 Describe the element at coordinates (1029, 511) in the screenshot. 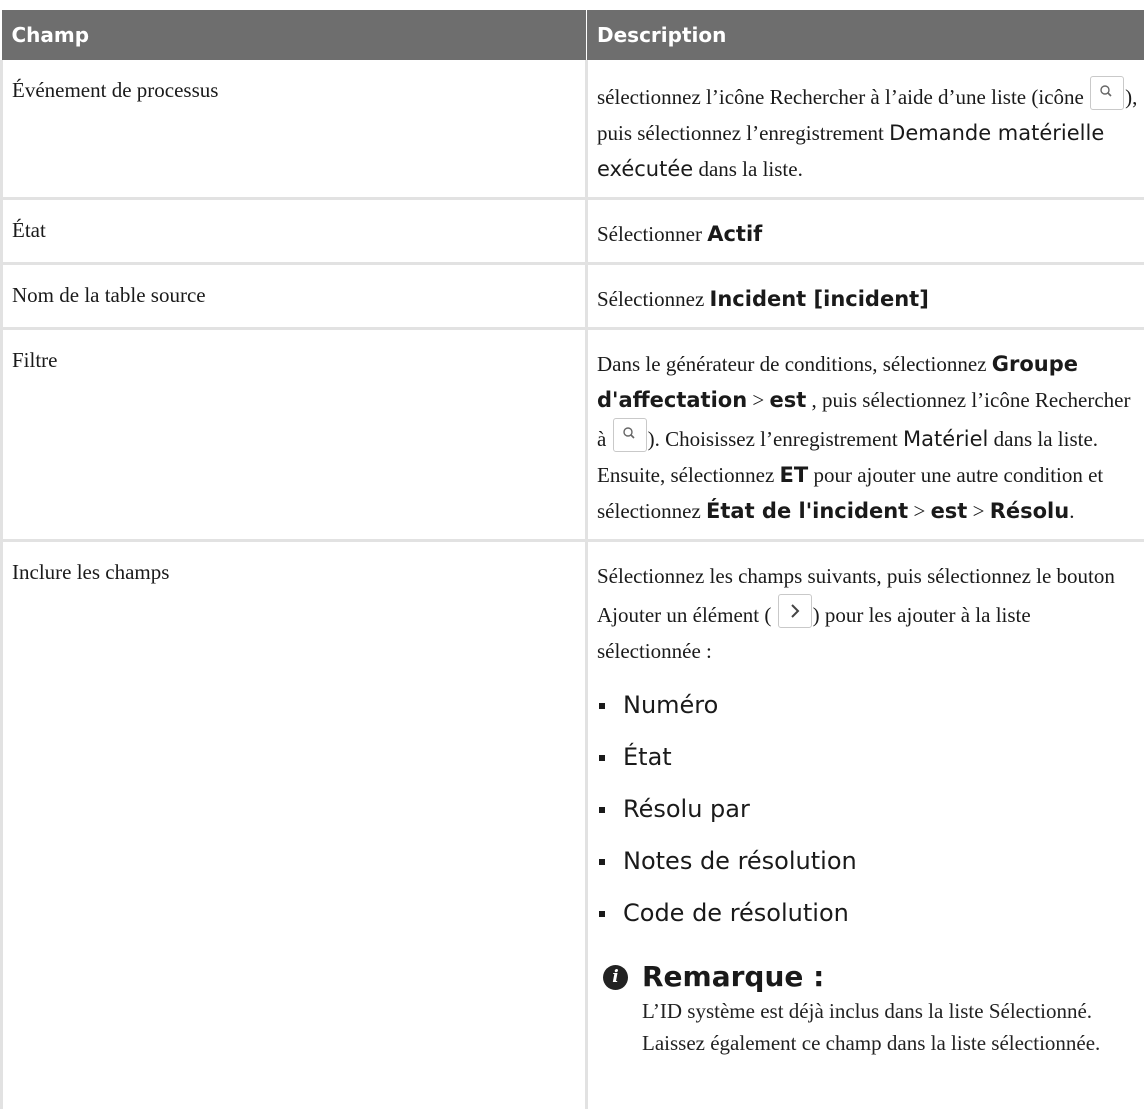

I see `option-value: Résolu` at that location.